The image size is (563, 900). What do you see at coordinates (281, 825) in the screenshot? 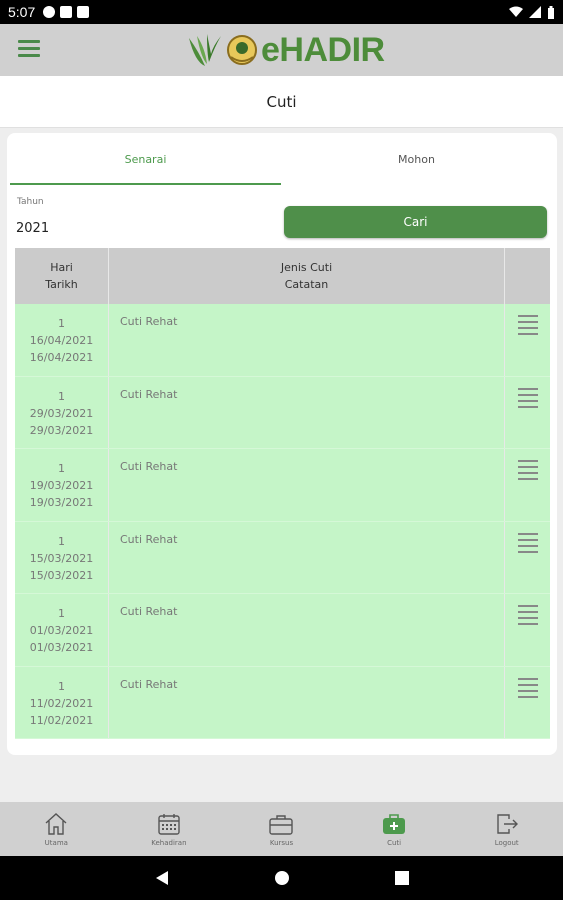
I see `briefcase-icon` at bounding box center [281, 825].